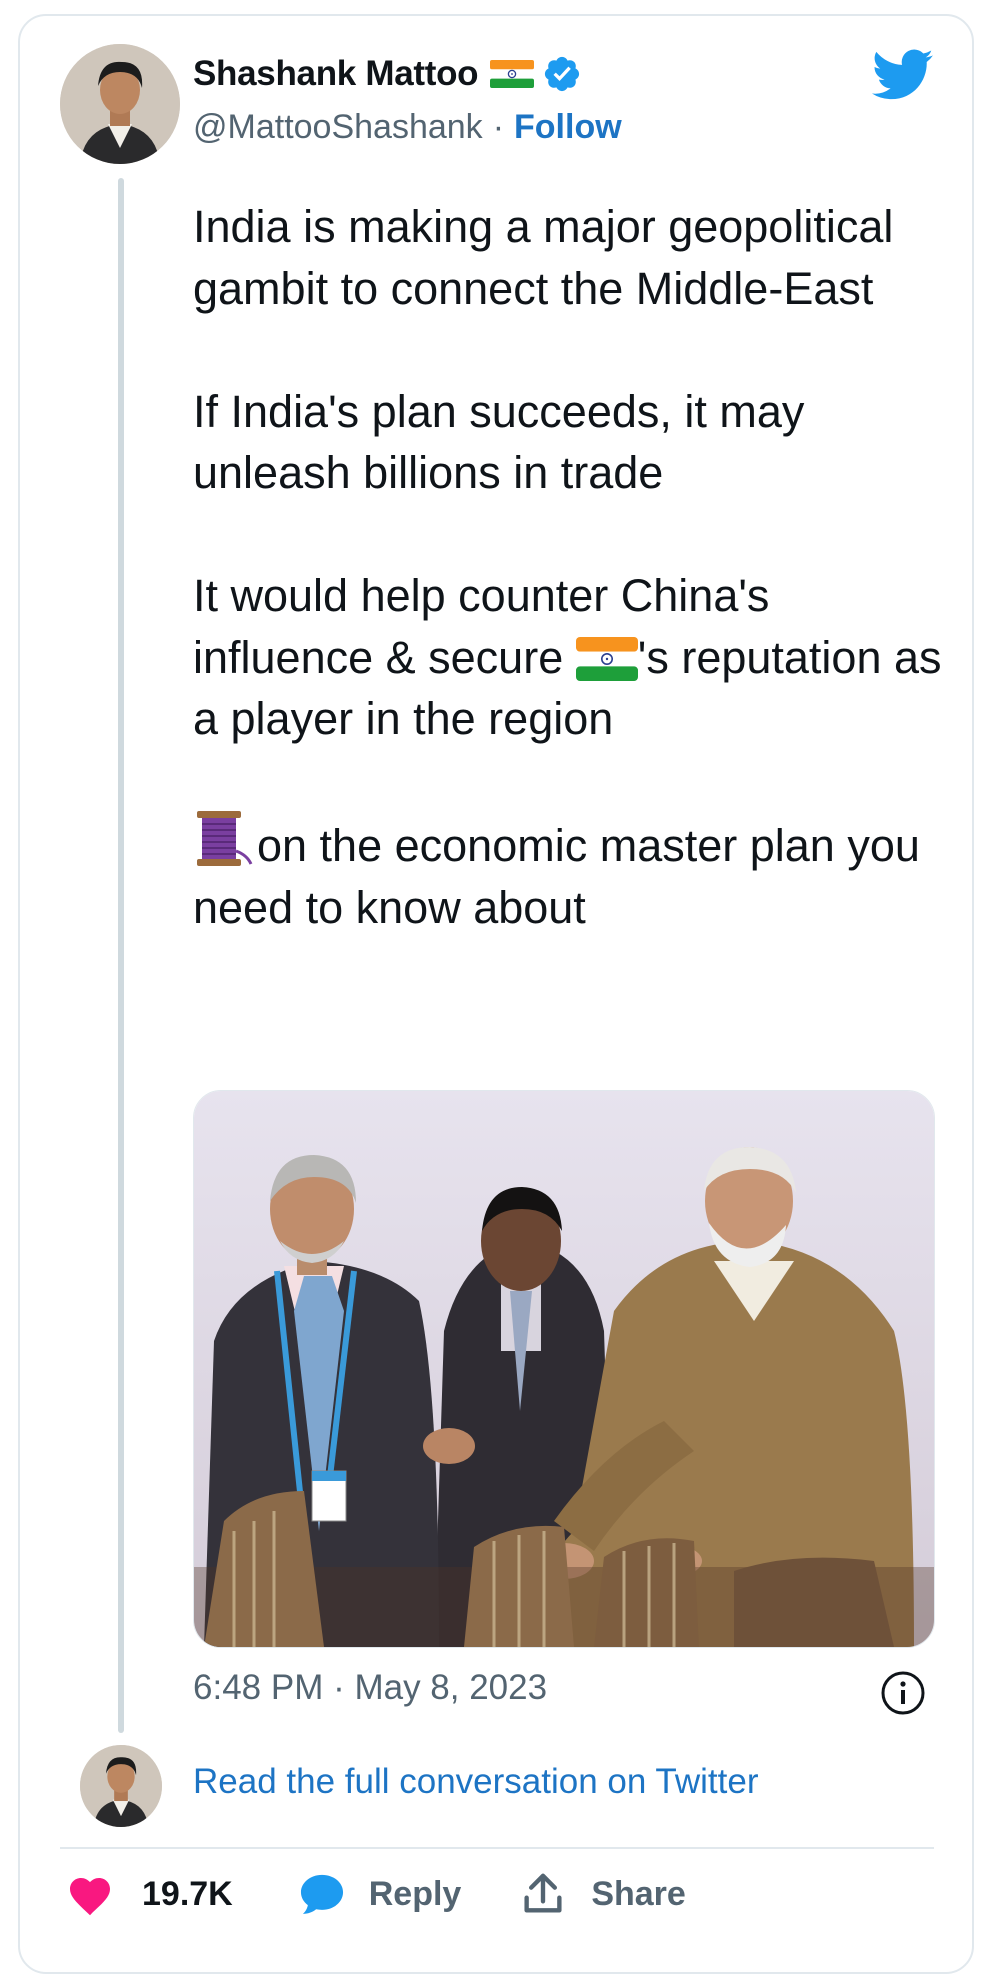  What do you see at coordinates (90, 1897) in the screenshot?
I see `heart-icon` at bounding box center [90, 1897].